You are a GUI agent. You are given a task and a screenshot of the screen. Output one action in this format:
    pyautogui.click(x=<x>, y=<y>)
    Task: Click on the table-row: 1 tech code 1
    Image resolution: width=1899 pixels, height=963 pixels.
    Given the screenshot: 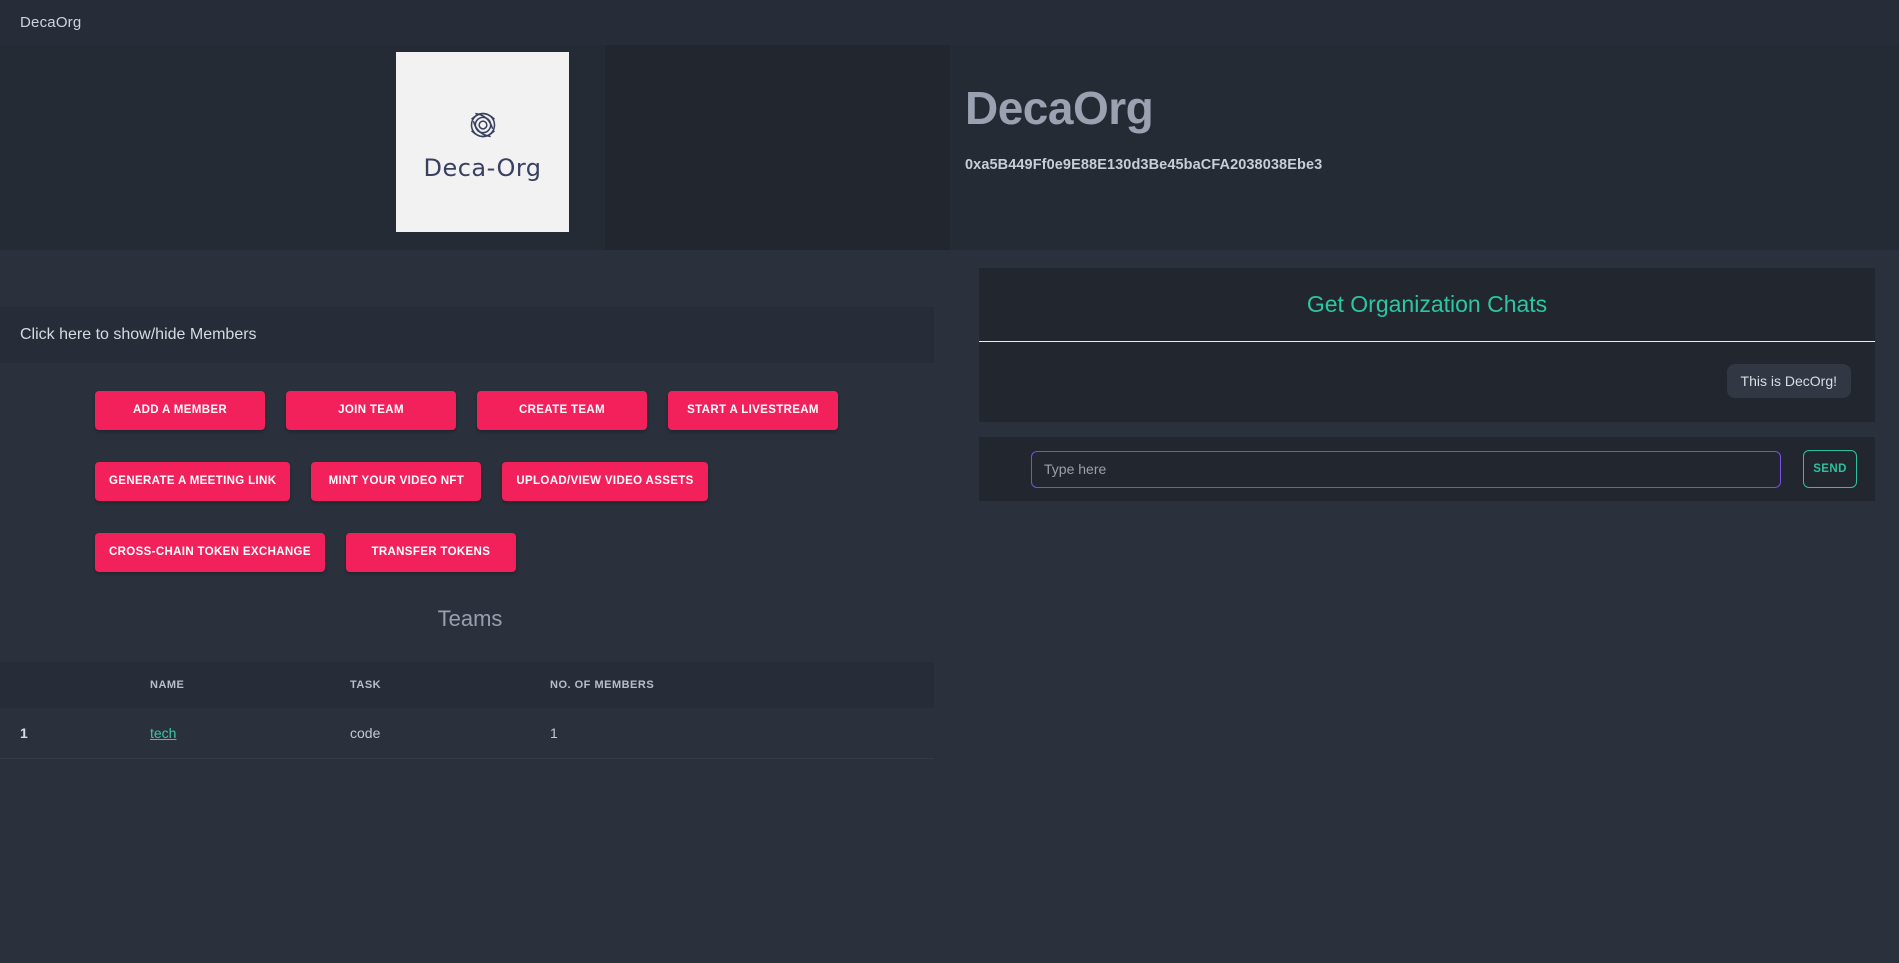 What is the action you would take?
    pyautogui.click(x=467, y=733)
    